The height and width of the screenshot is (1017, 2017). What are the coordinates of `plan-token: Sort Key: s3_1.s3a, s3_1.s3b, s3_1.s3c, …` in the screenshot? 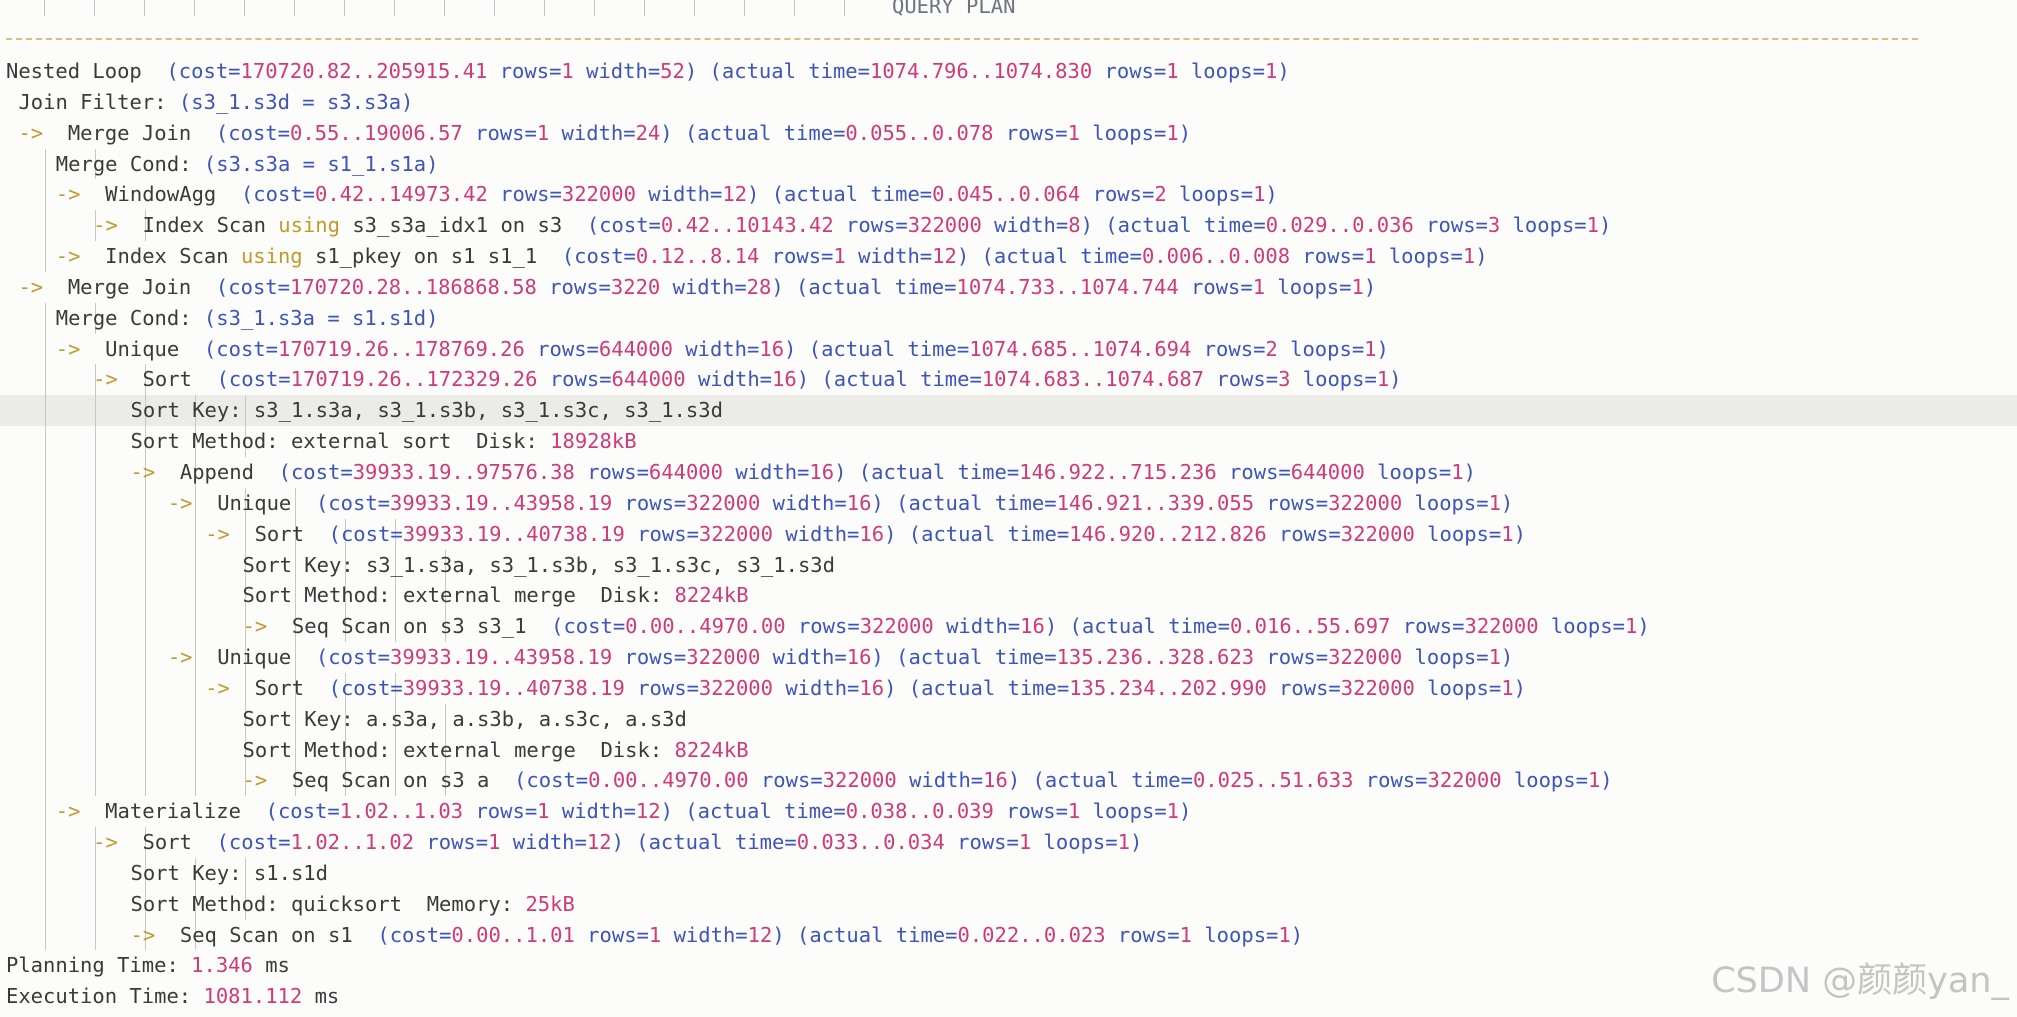 It's located at (538, 564).